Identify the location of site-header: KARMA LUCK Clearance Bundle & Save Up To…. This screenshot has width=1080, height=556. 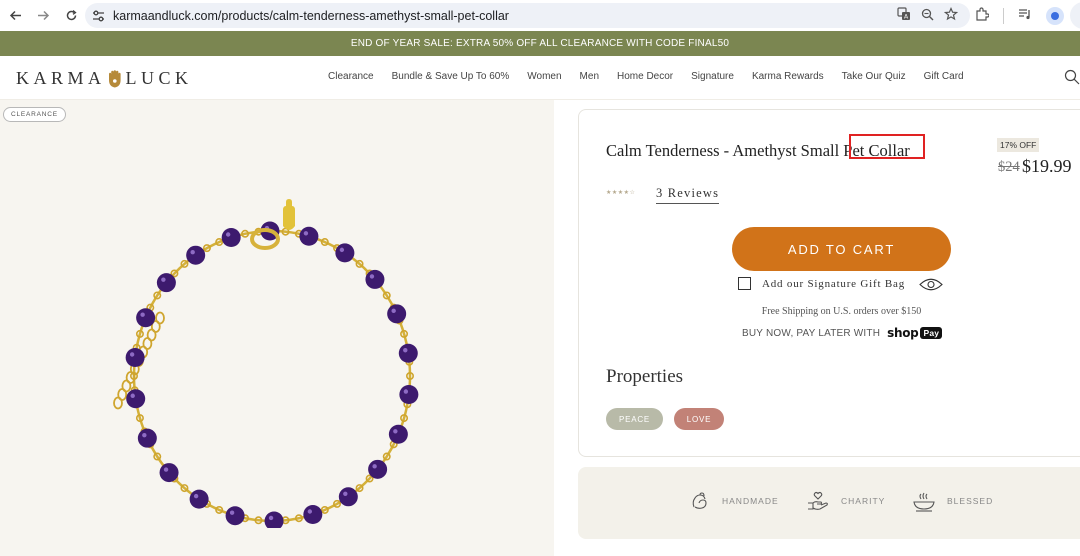
(540, 78).